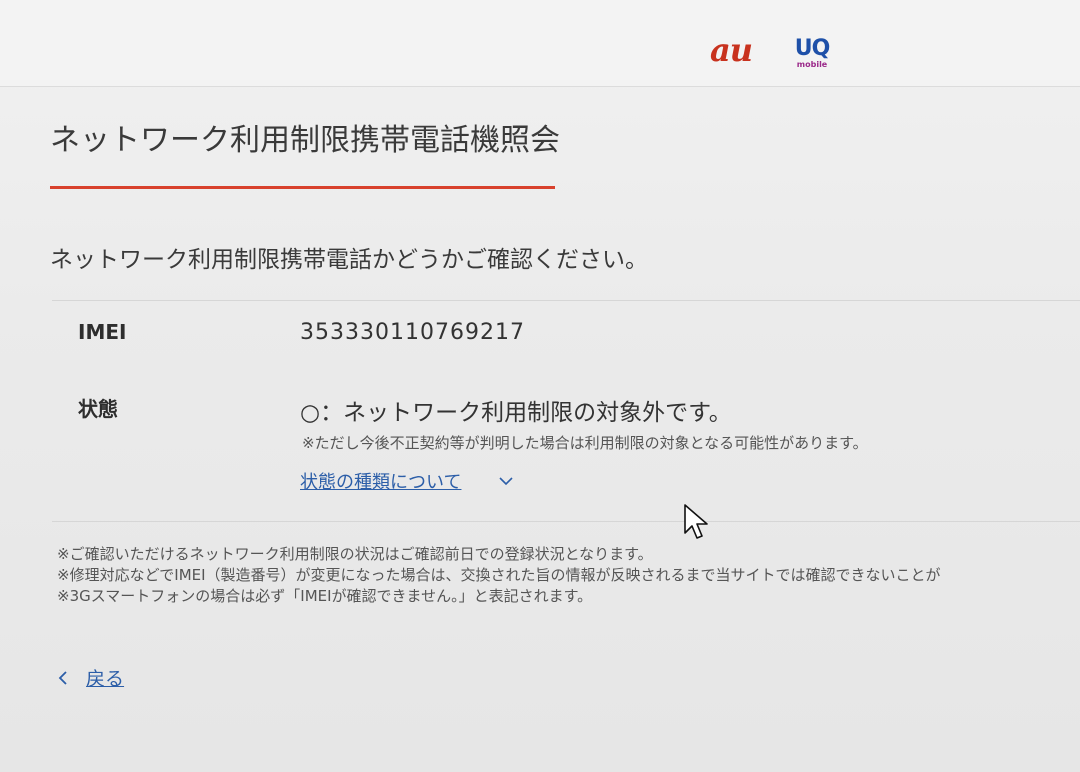 Image resolution: width=1080 pixels, height=772 pixels. I want to click on page-title: ネットワーク利用制限携帯電話機照会, so click(305, 140).